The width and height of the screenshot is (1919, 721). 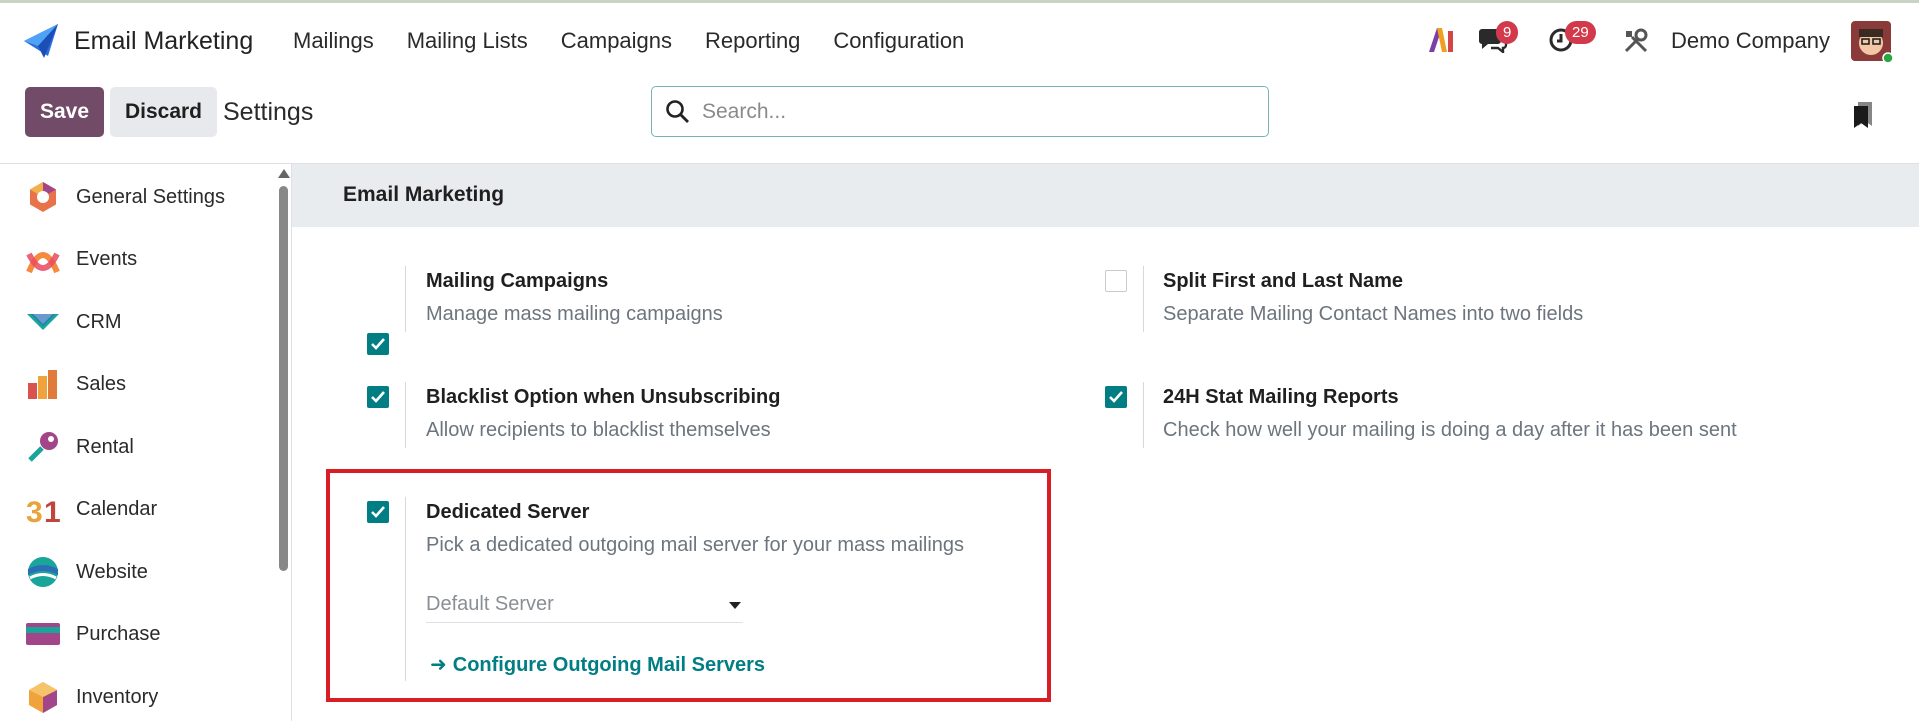 I want to click on discard-button: Discard, so click(x=163, y=112).